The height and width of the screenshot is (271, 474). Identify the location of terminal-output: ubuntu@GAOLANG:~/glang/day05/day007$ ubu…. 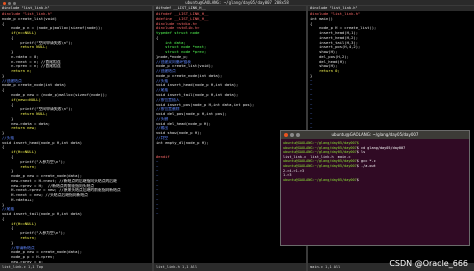
(375, 161).